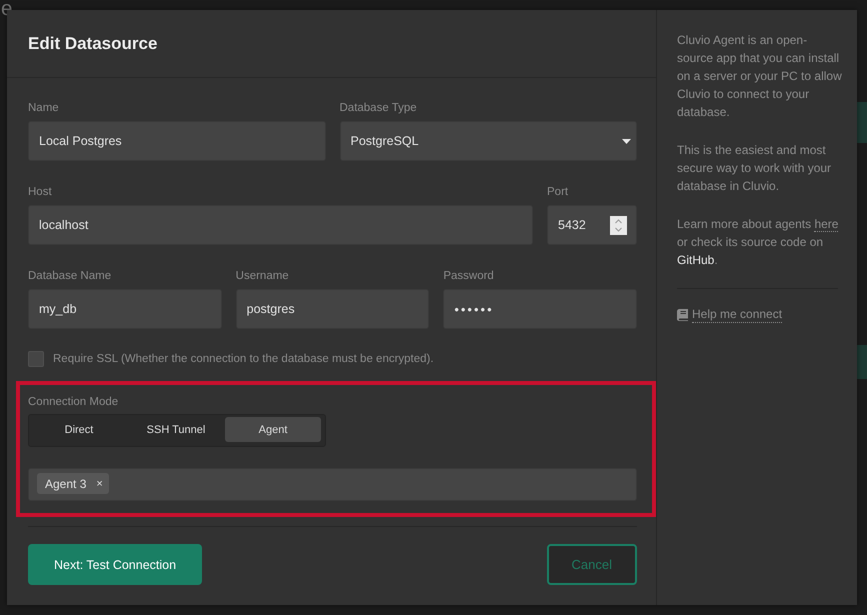 This screenshot has height=615, width=867. I want to click on dropdown: PostgreSQL, so click(488, 141).